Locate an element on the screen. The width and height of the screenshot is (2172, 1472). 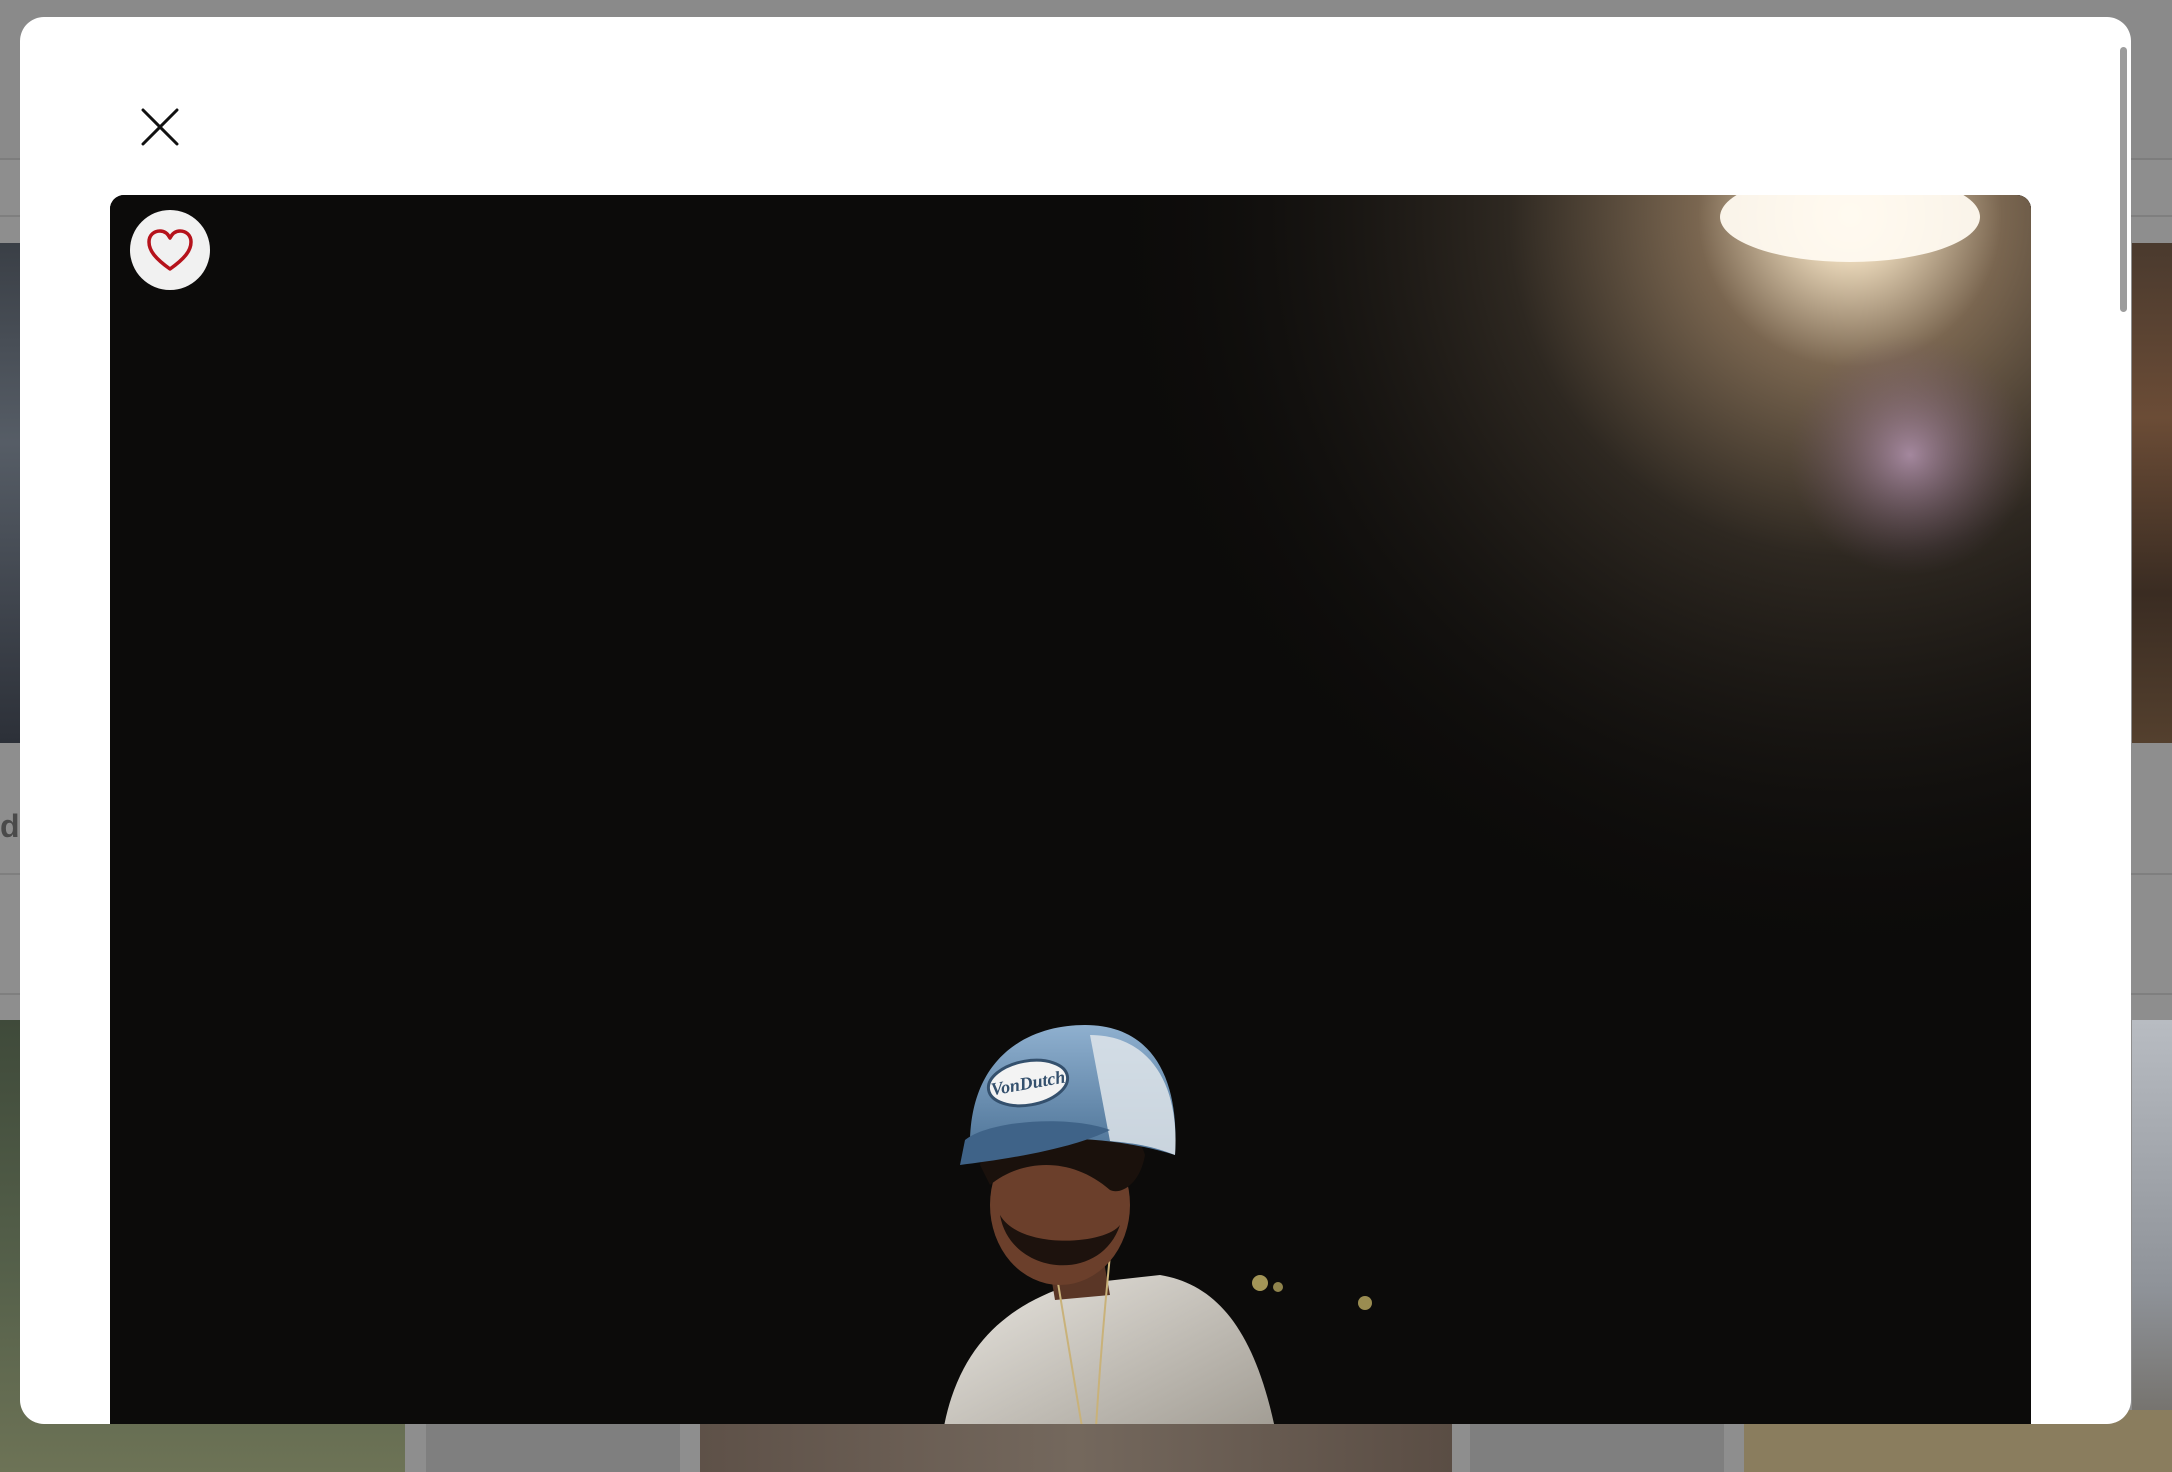
close-button is located at coordinates (160, 127).